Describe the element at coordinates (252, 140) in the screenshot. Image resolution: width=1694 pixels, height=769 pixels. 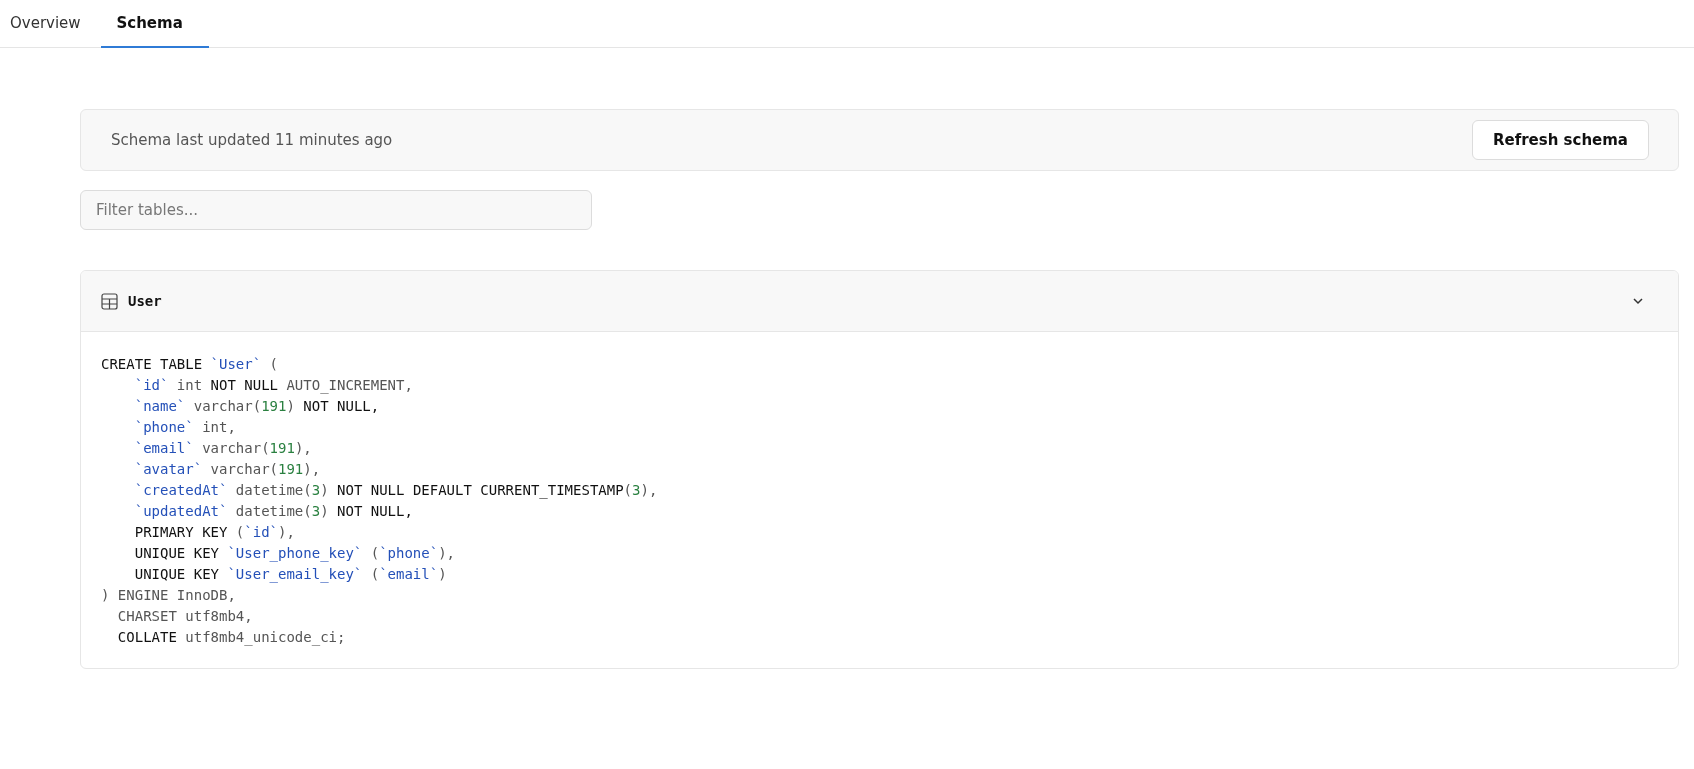
I see `status-text: Schema last updated 11 minutes ago` at that location.